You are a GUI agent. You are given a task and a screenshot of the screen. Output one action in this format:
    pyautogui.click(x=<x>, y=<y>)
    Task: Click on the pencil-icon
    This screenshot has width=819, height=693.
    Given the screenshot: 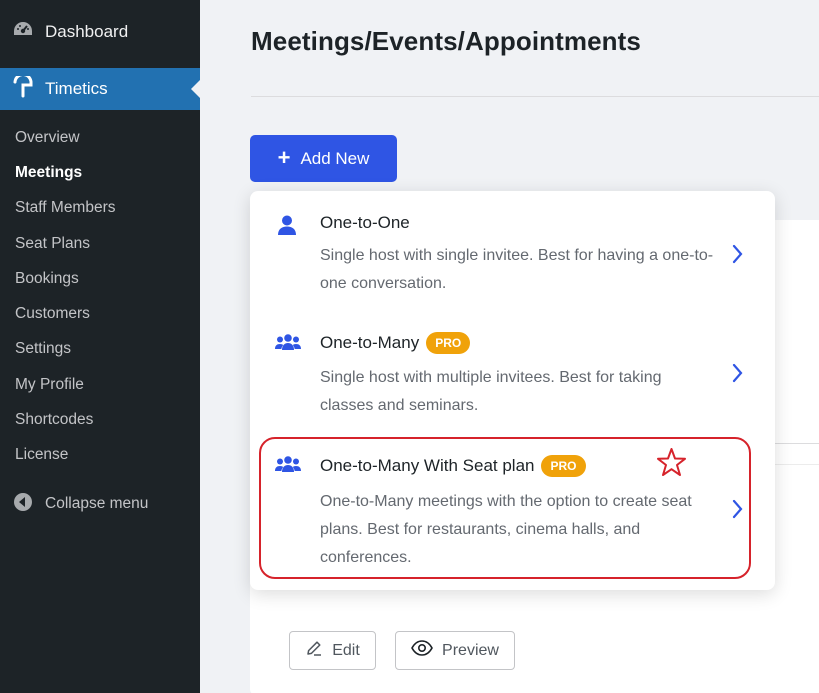 What is the action you would take?
    pyautogui.click(x=318, y=650)
    